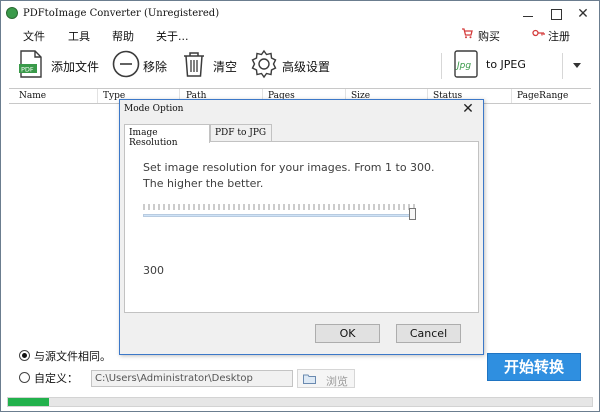 The image size is (600, 412). Describe the element at coordinates (528, 14) in the screenshot. I see `minimize-button` at that location.